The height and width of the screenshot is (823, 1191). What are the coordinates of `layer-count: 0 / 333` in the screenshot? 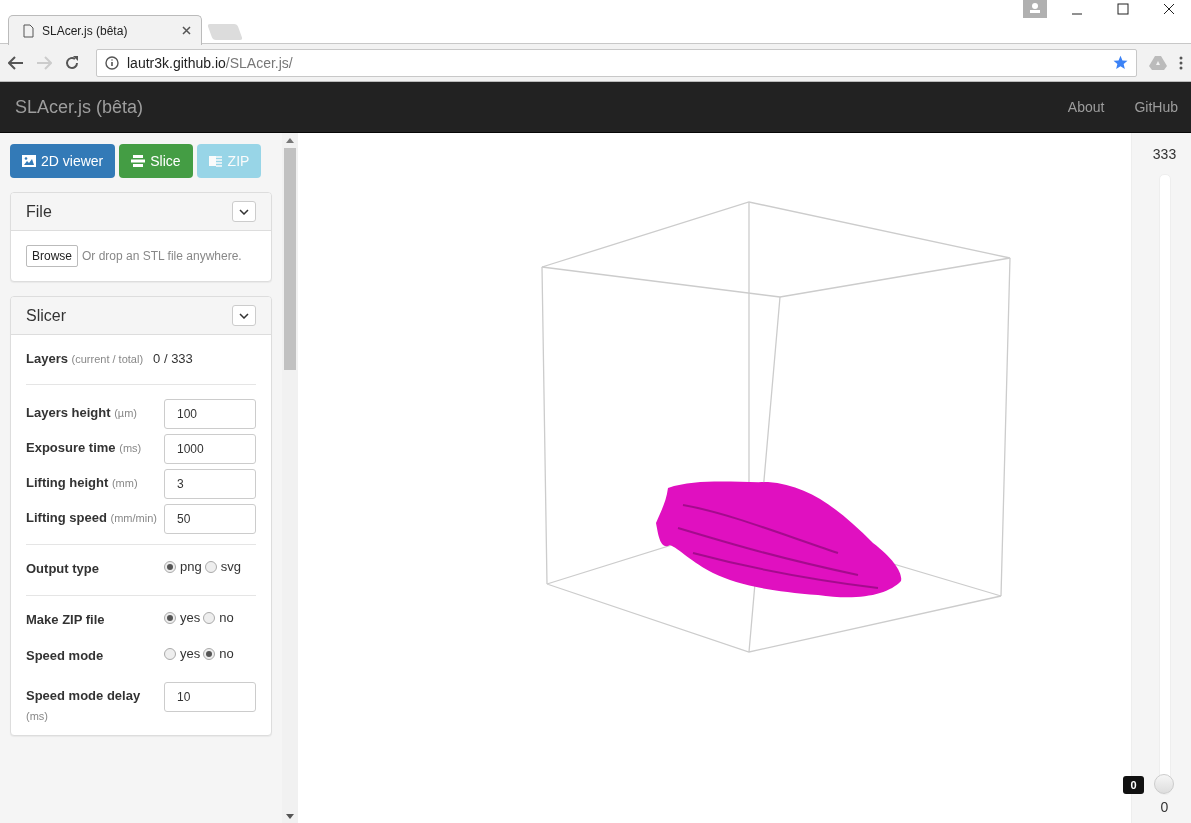 It's located at (173, 359).